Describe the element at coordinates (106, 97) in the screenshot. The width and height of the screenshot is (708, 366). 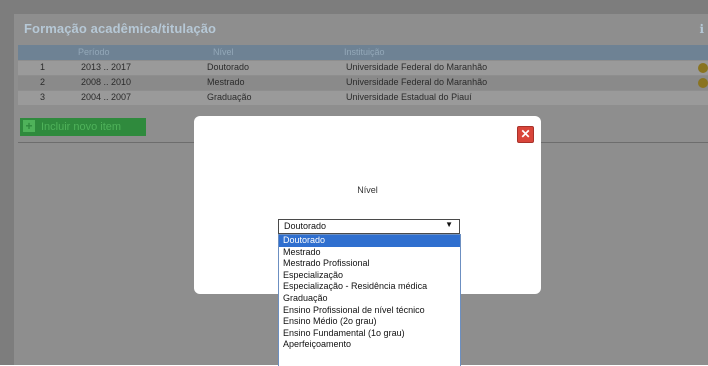
I see `row-period: 2004 .. 2007` at that location.